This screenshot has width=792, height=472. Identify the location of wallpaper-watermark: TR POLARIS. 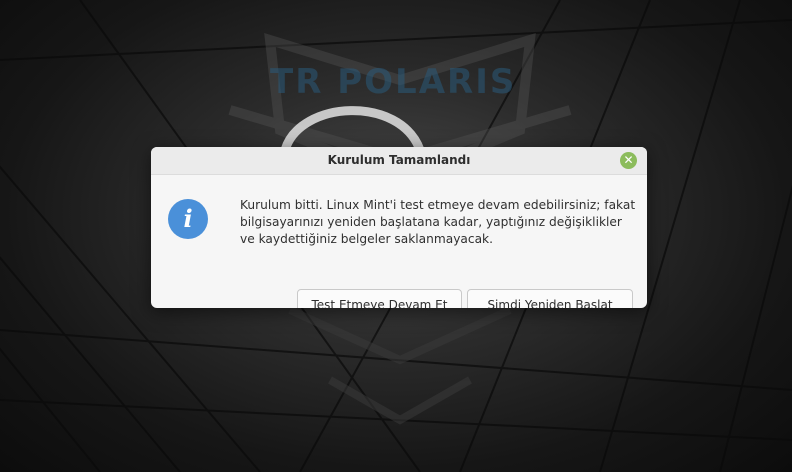
(393, 82).